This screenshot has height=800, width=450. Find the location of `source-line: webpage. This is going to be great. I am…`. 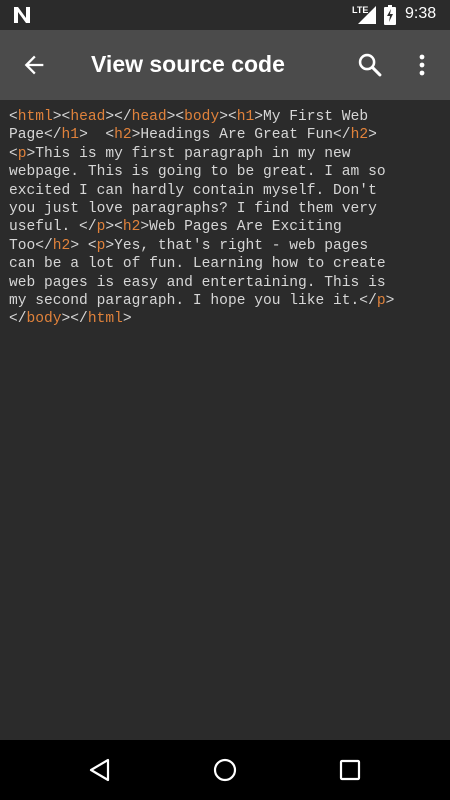

source-line: webpage. This is going to be great. I am… is located at coordinates (197, 172).